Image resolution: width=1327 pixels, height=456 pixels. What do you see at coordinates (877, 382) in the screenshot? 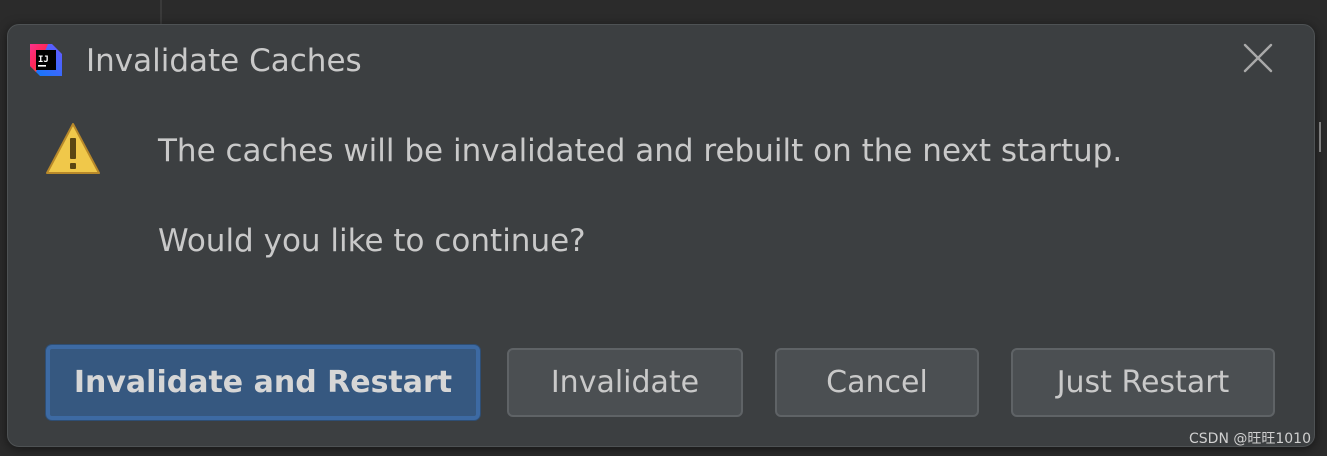
I see `cancel-button: Cancel` at bounding box center [877, 382].